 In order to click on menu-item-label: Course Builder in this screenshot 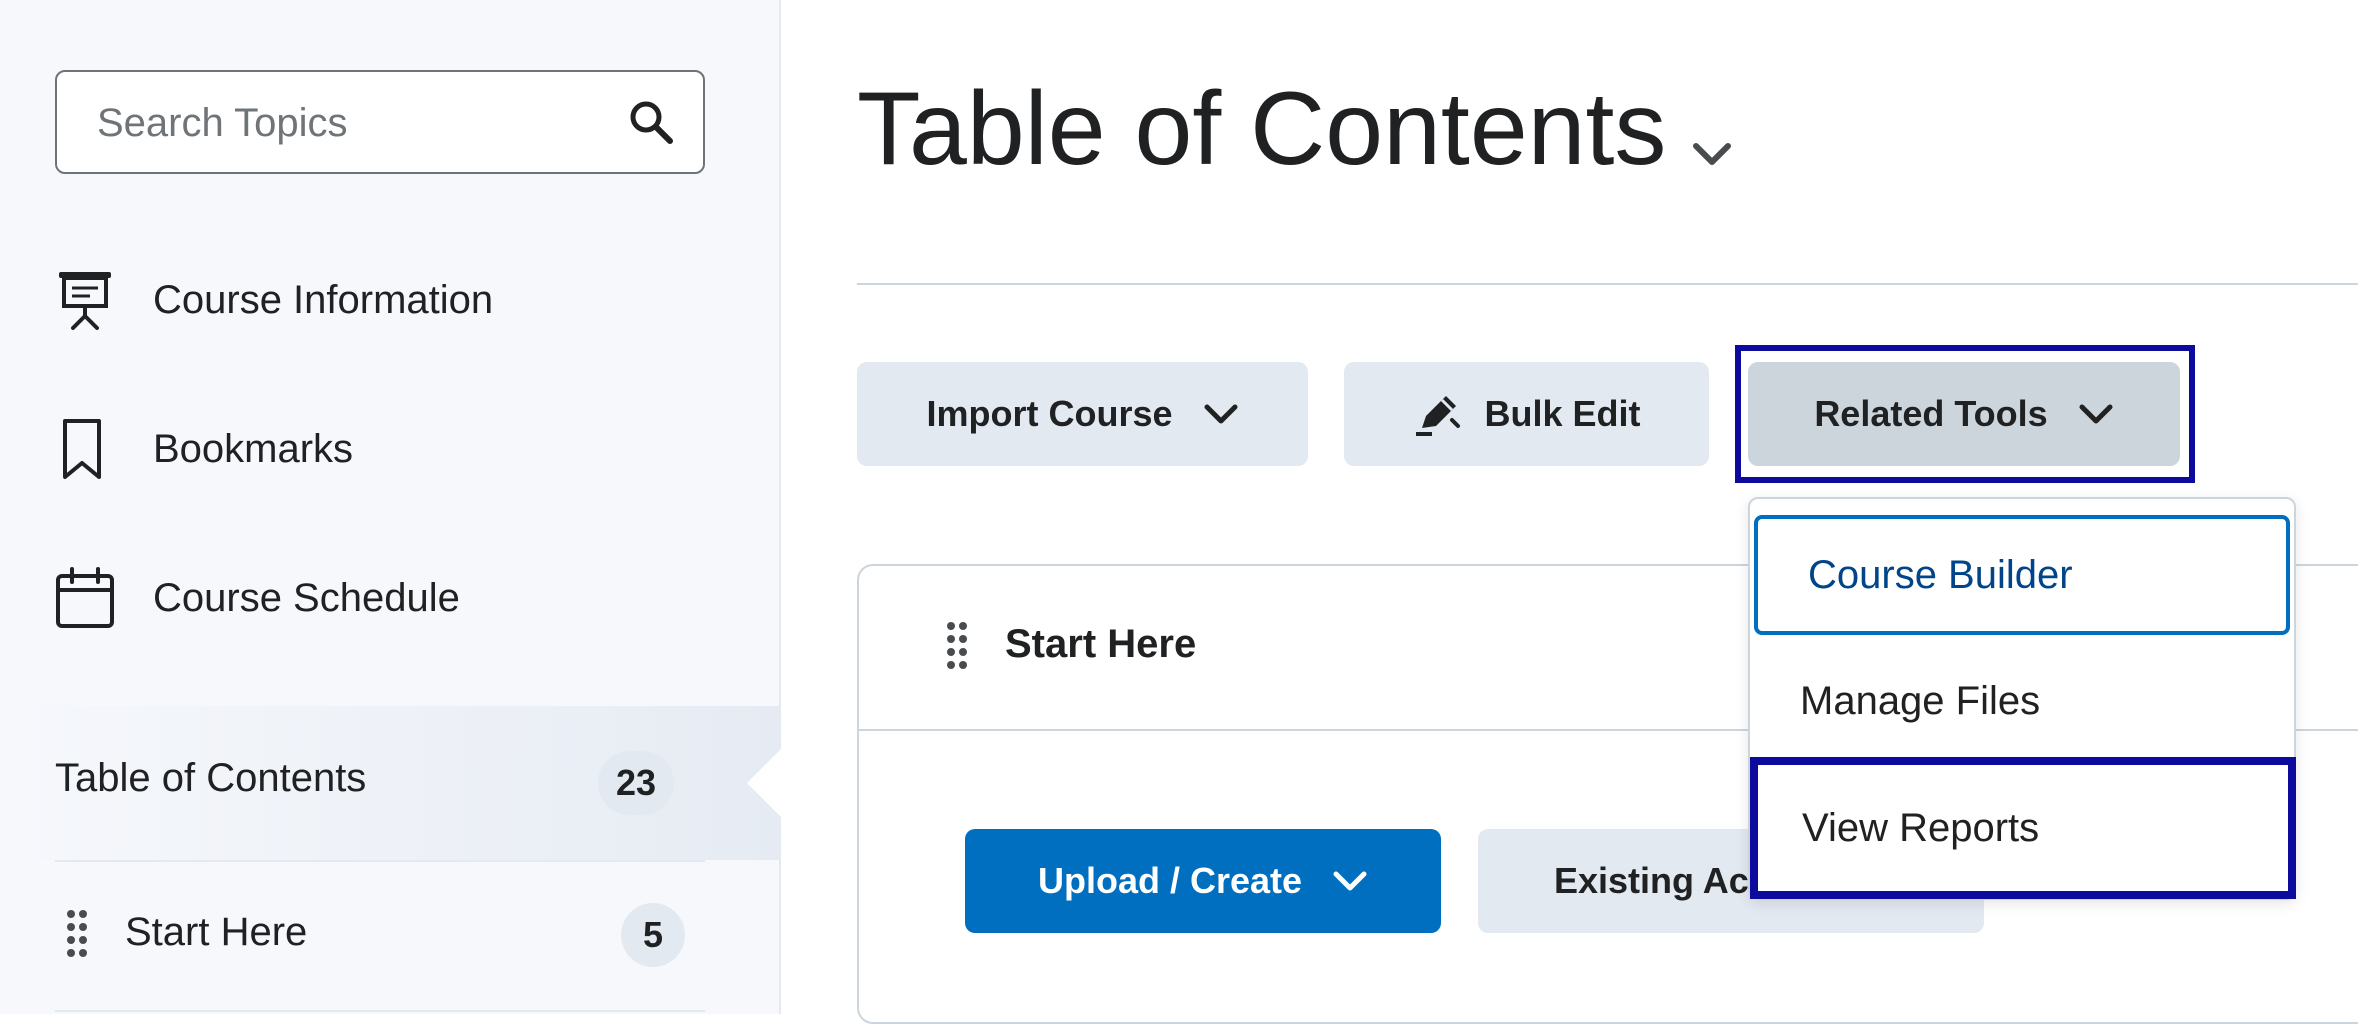, I will do `click(1940, 574)`.